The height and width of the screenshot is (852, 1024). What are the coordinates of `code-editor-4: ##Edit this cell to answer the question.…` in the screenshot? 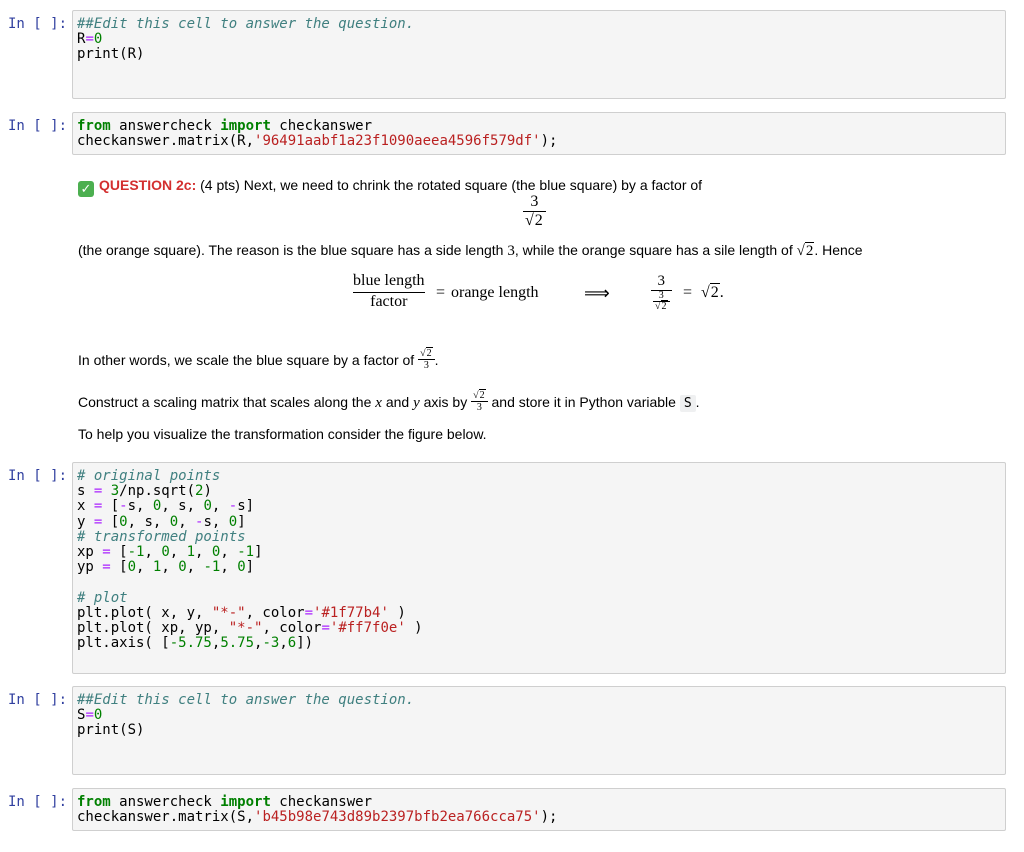 It's located at (539, 730).